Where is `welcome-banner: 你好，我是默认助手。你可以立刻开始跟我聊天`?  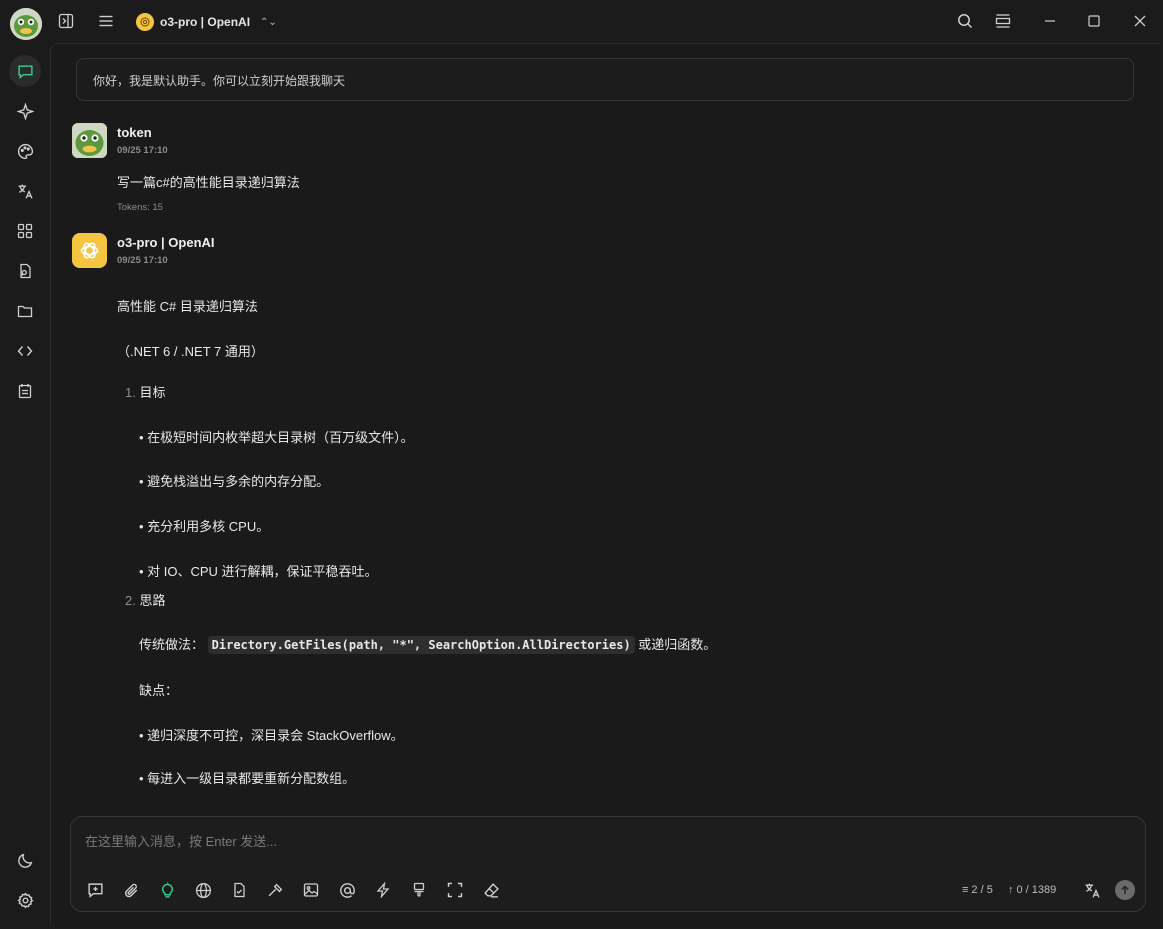
welcome-banner: 你好，我是默认助手。你可以立刻开始跟我聊天 is located at coordinates (605, 79).